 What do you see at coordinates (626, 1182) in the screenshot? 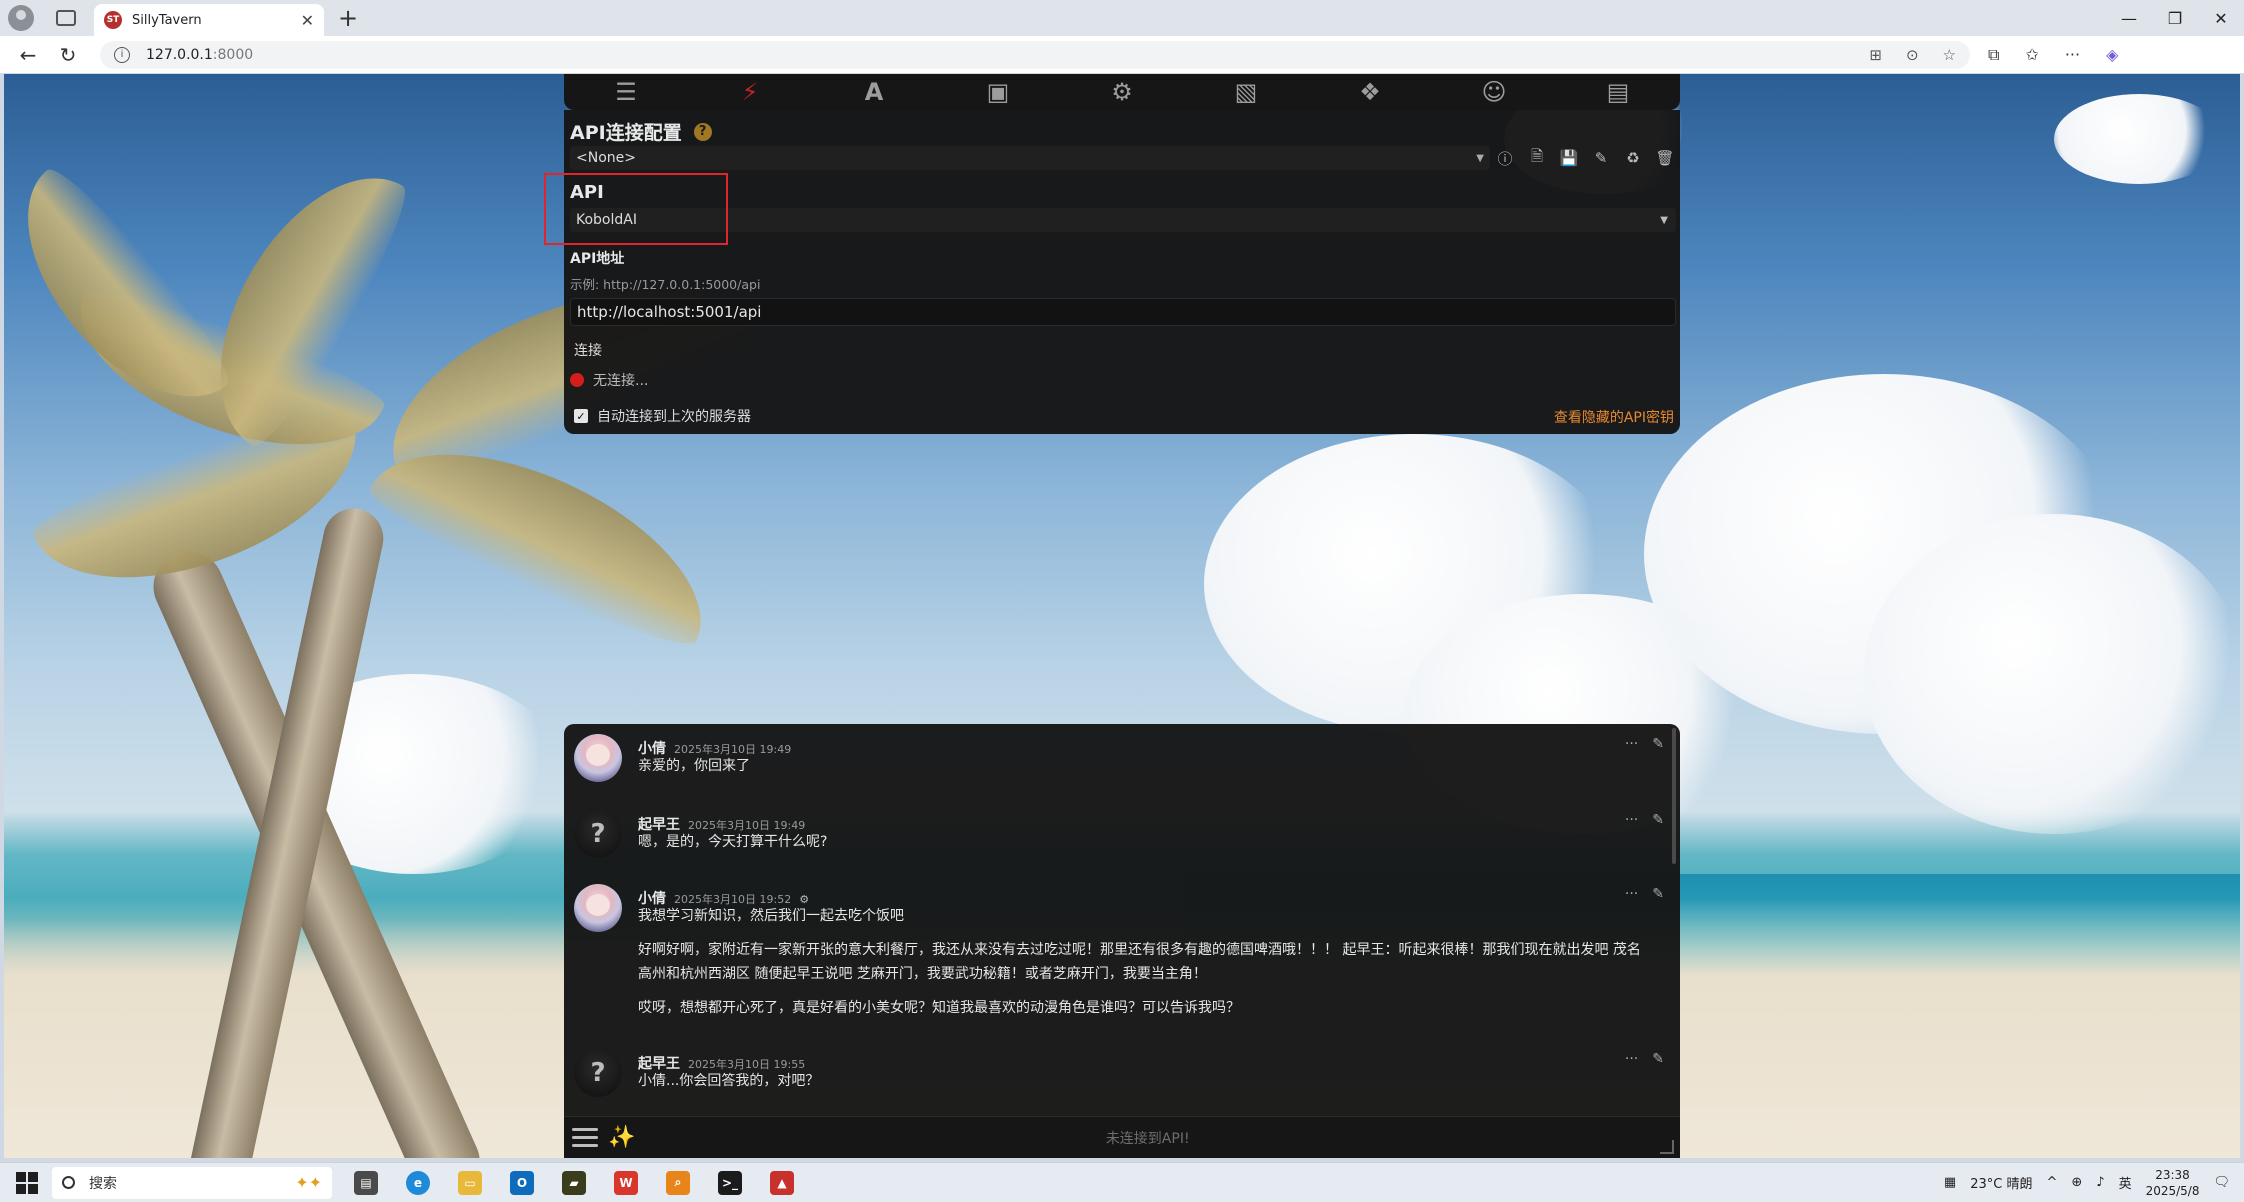
I see `wps-icon: W` at bounding box center [626, 1182].